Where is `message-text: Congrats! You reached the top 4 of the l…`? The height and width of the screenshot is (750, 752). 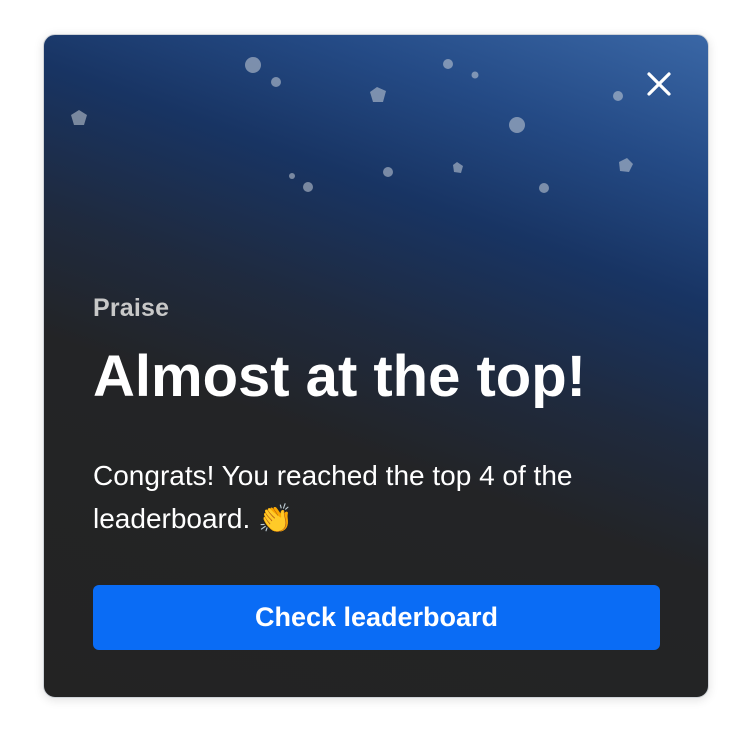
message-text: Congrats! You reached the top 4 of the l… is located at coordinates (333, 497).